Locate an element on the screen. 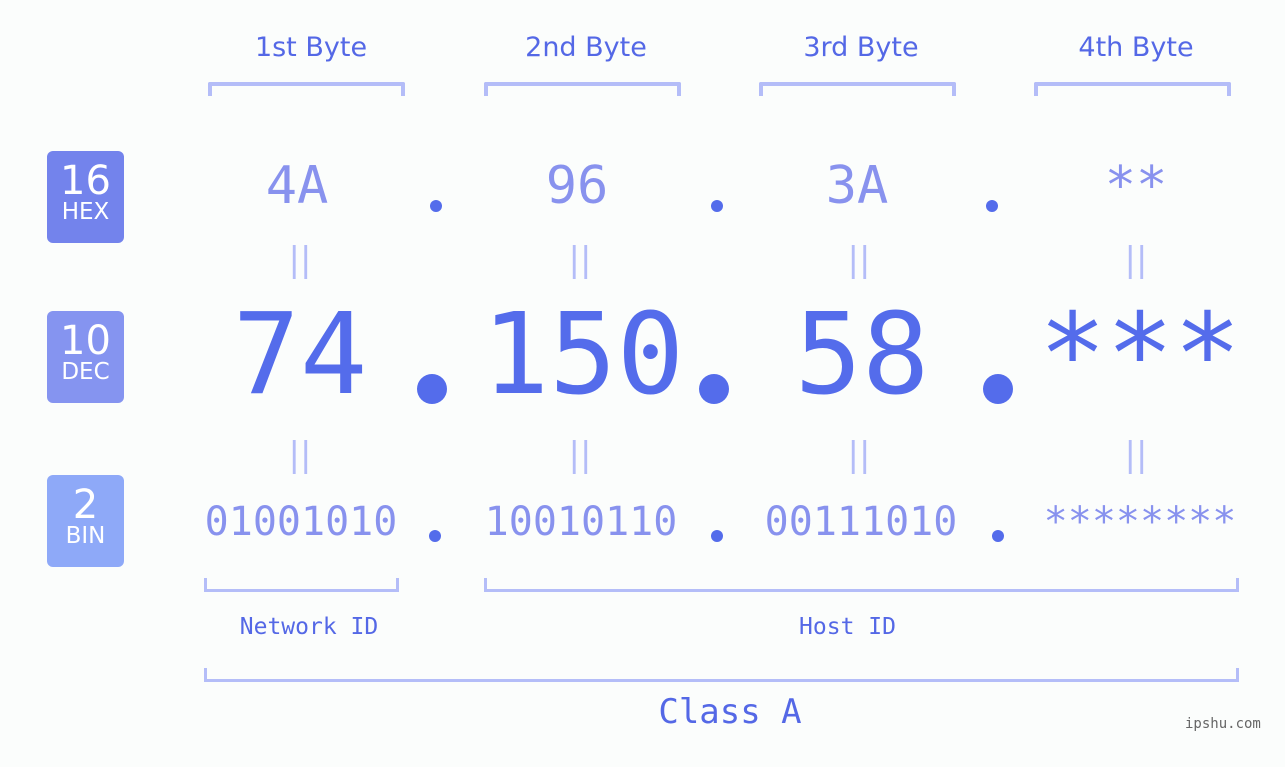  hex-badge-number: 16 is located at coordinates (85, 181).